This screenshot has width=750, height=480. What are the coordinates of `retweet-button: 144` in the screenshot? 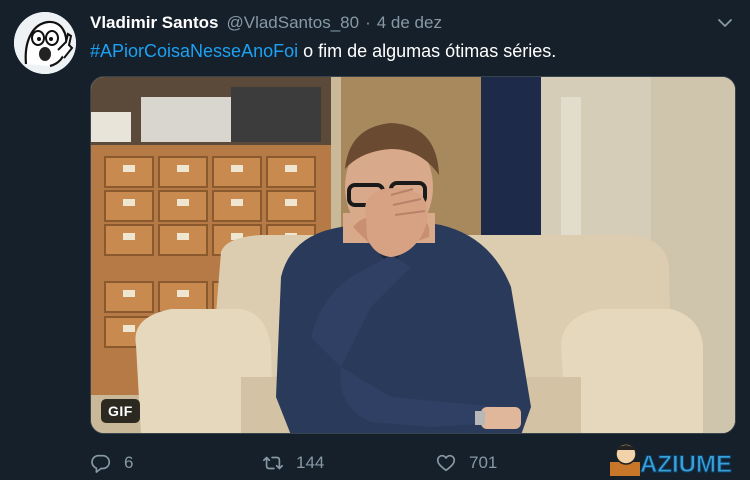 It's located at (293, 463).